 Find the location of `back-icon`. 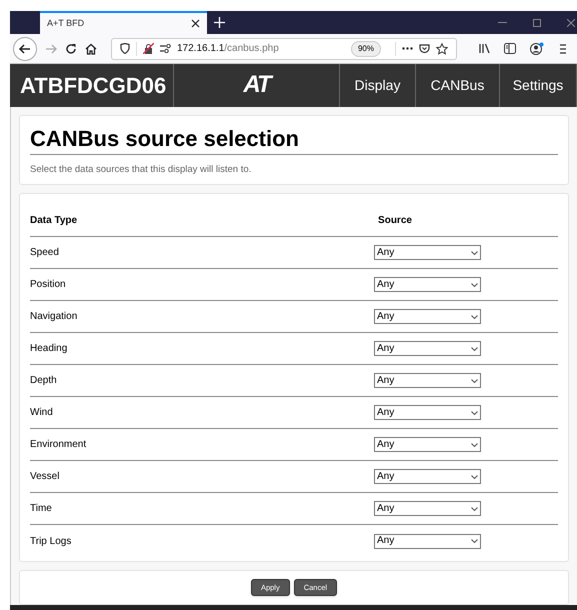

back-icon is located at coordinates (25, 48).